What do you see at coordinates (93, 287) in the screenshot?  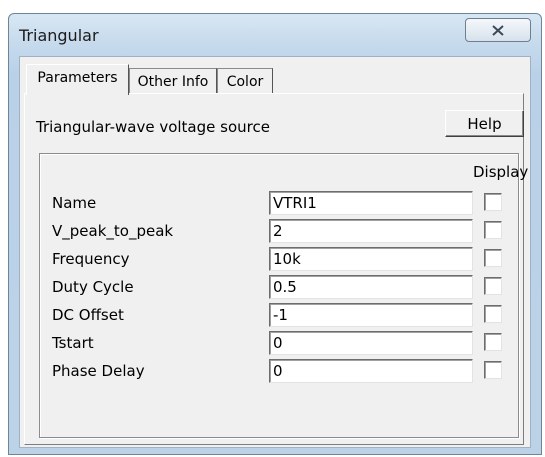 I see `param-label: Duty Cycle` at bounding box center [93, 287].